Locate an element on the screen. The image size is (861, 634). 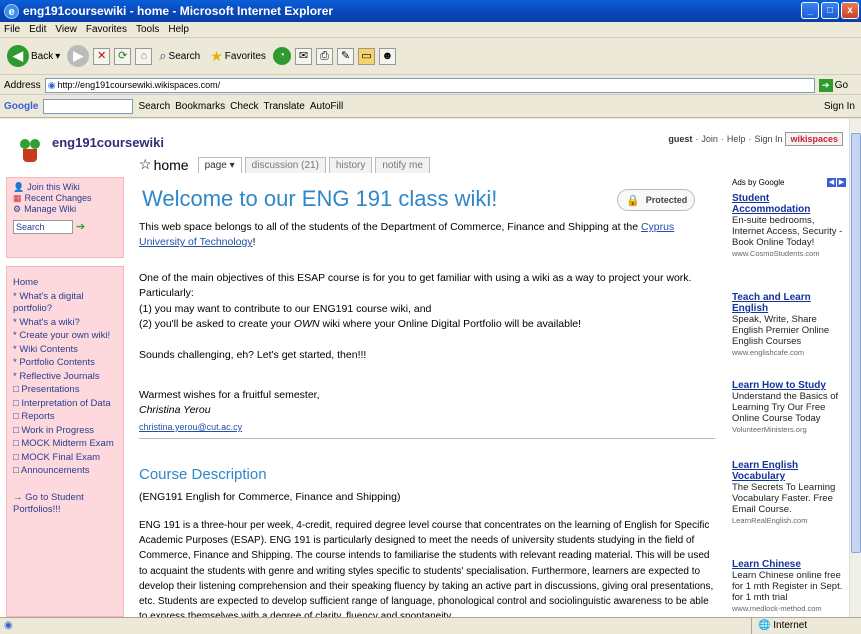
search-button: ⌕ Search is located at coordinates (179, 56).